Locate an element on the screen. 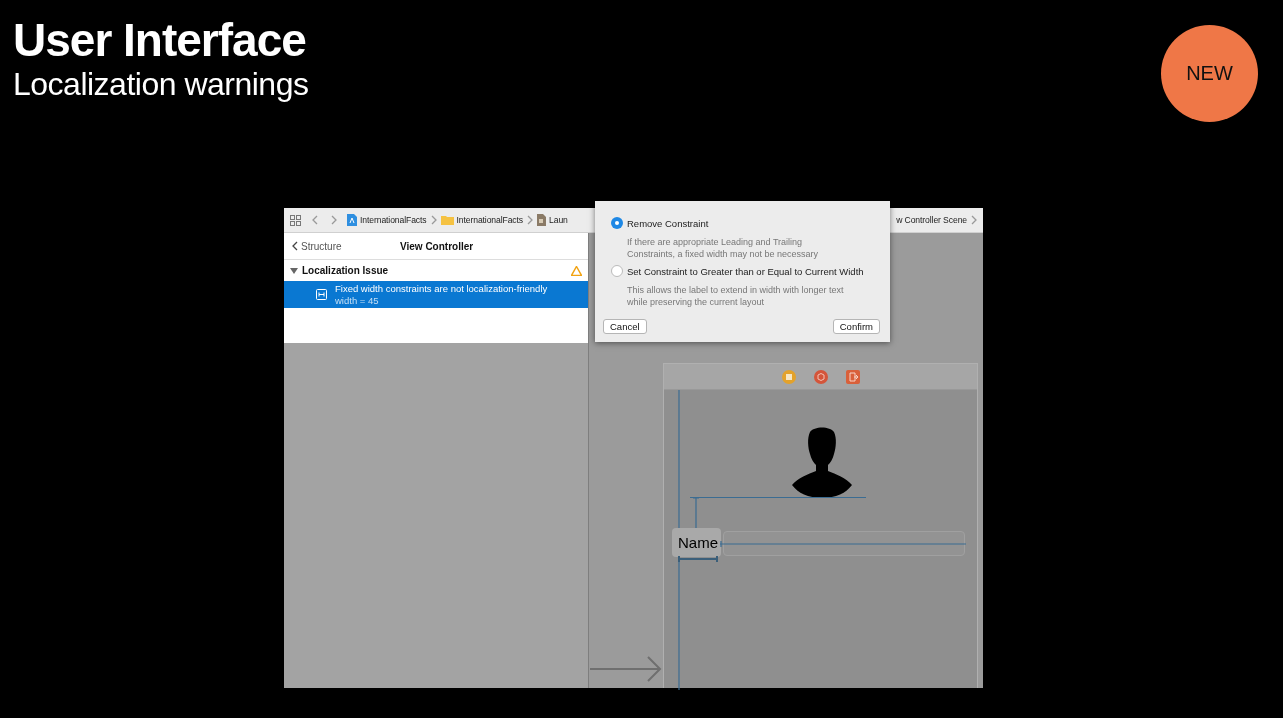 This screenshot has height=718, width=1283. cube-icon is located at coordinates (820, 376).